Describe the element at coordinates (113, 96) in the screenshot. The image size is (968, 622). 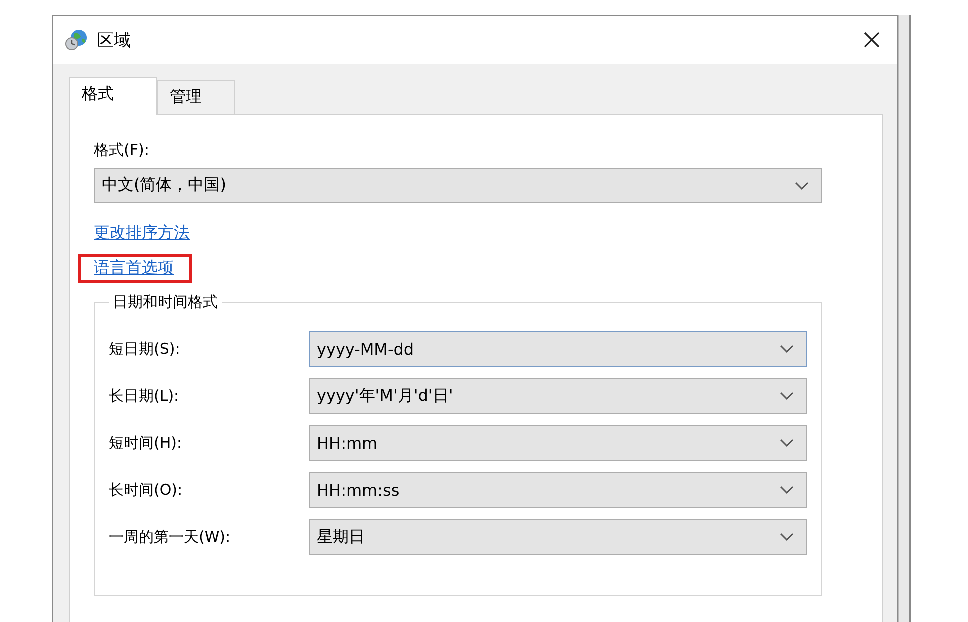
I see `tab: 格式` at that location.